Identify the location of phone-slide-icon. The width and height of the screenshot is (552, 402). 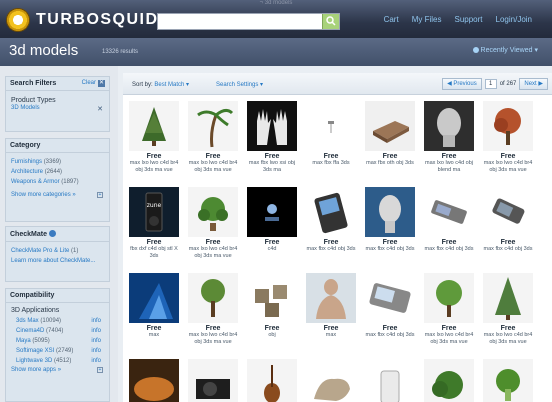
(390, 298).